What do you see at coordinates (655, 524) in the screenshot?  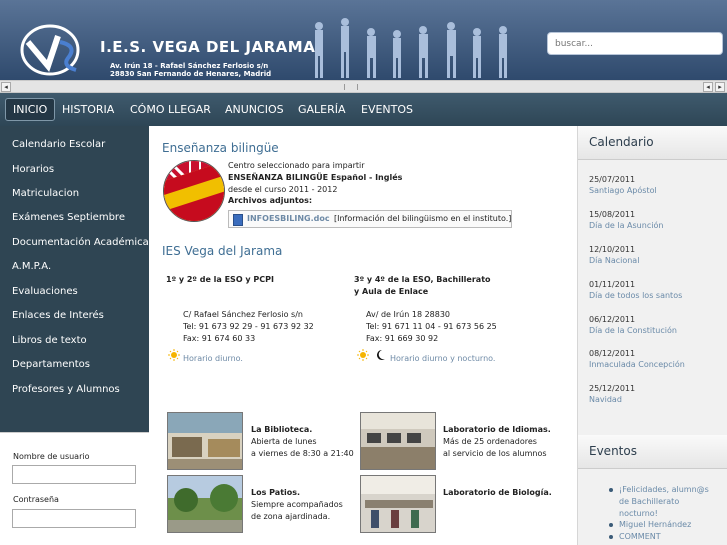 I see `evento-line: Miguel Hernández` at bounding box center [655, 524].